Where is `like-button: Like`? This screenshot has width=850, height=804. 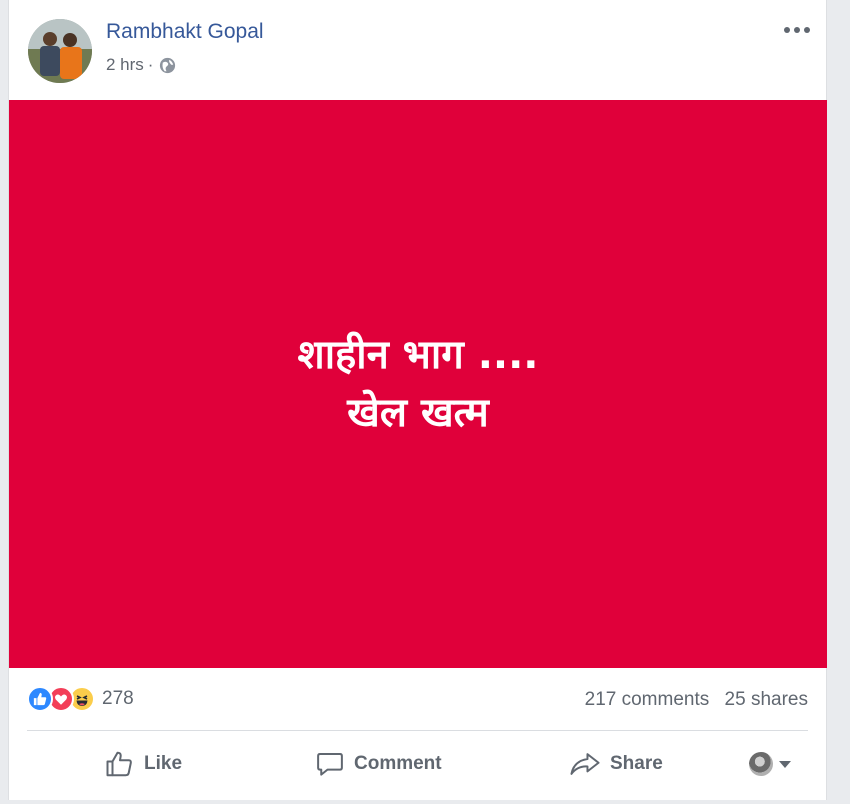
like-button: Like is located at coordinates (143, 764).